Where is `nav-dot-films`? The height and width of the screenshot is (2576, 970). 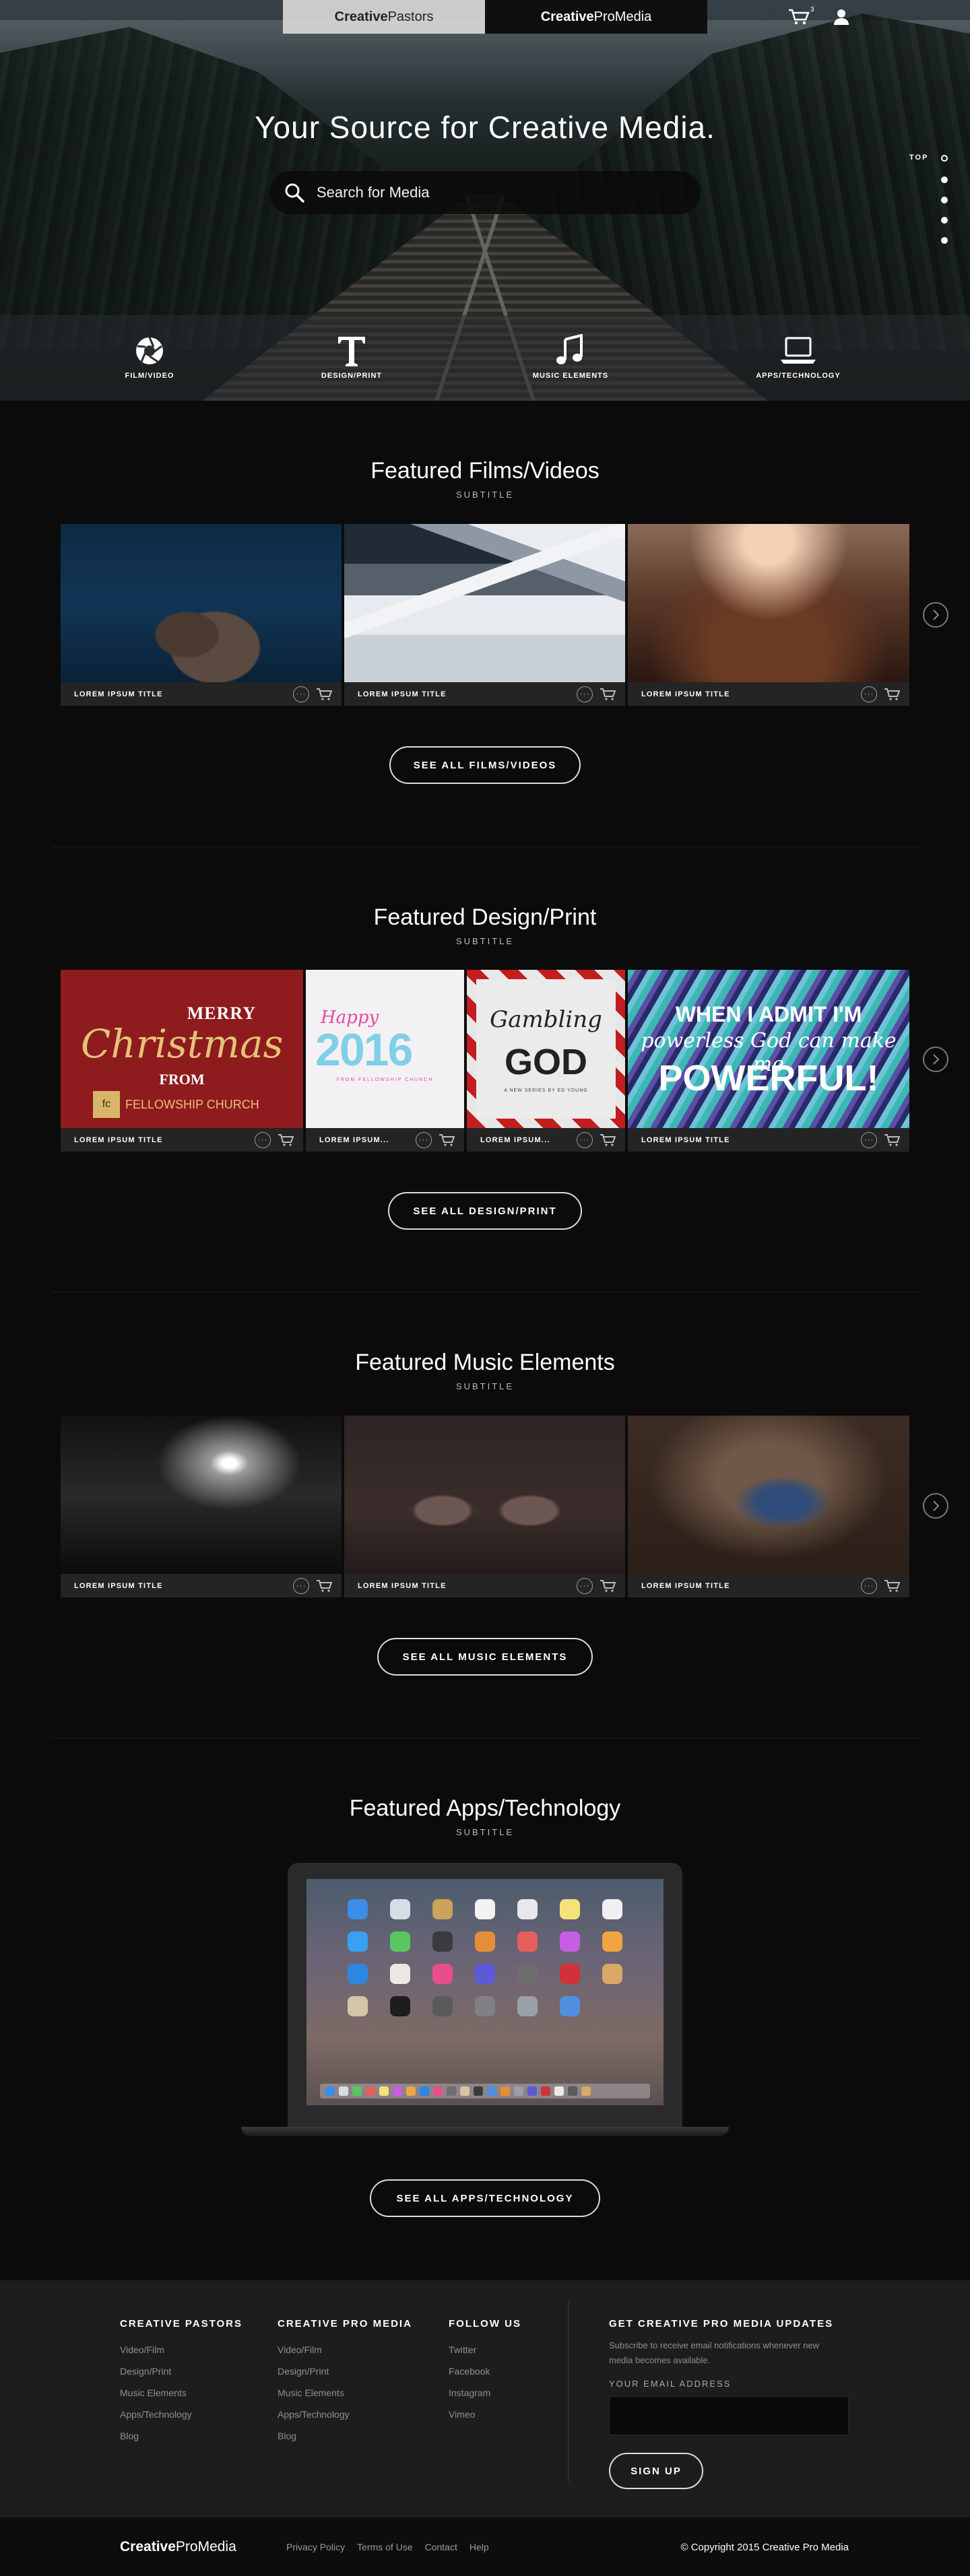 nav-dot-films is located at coordinates (945, 179).